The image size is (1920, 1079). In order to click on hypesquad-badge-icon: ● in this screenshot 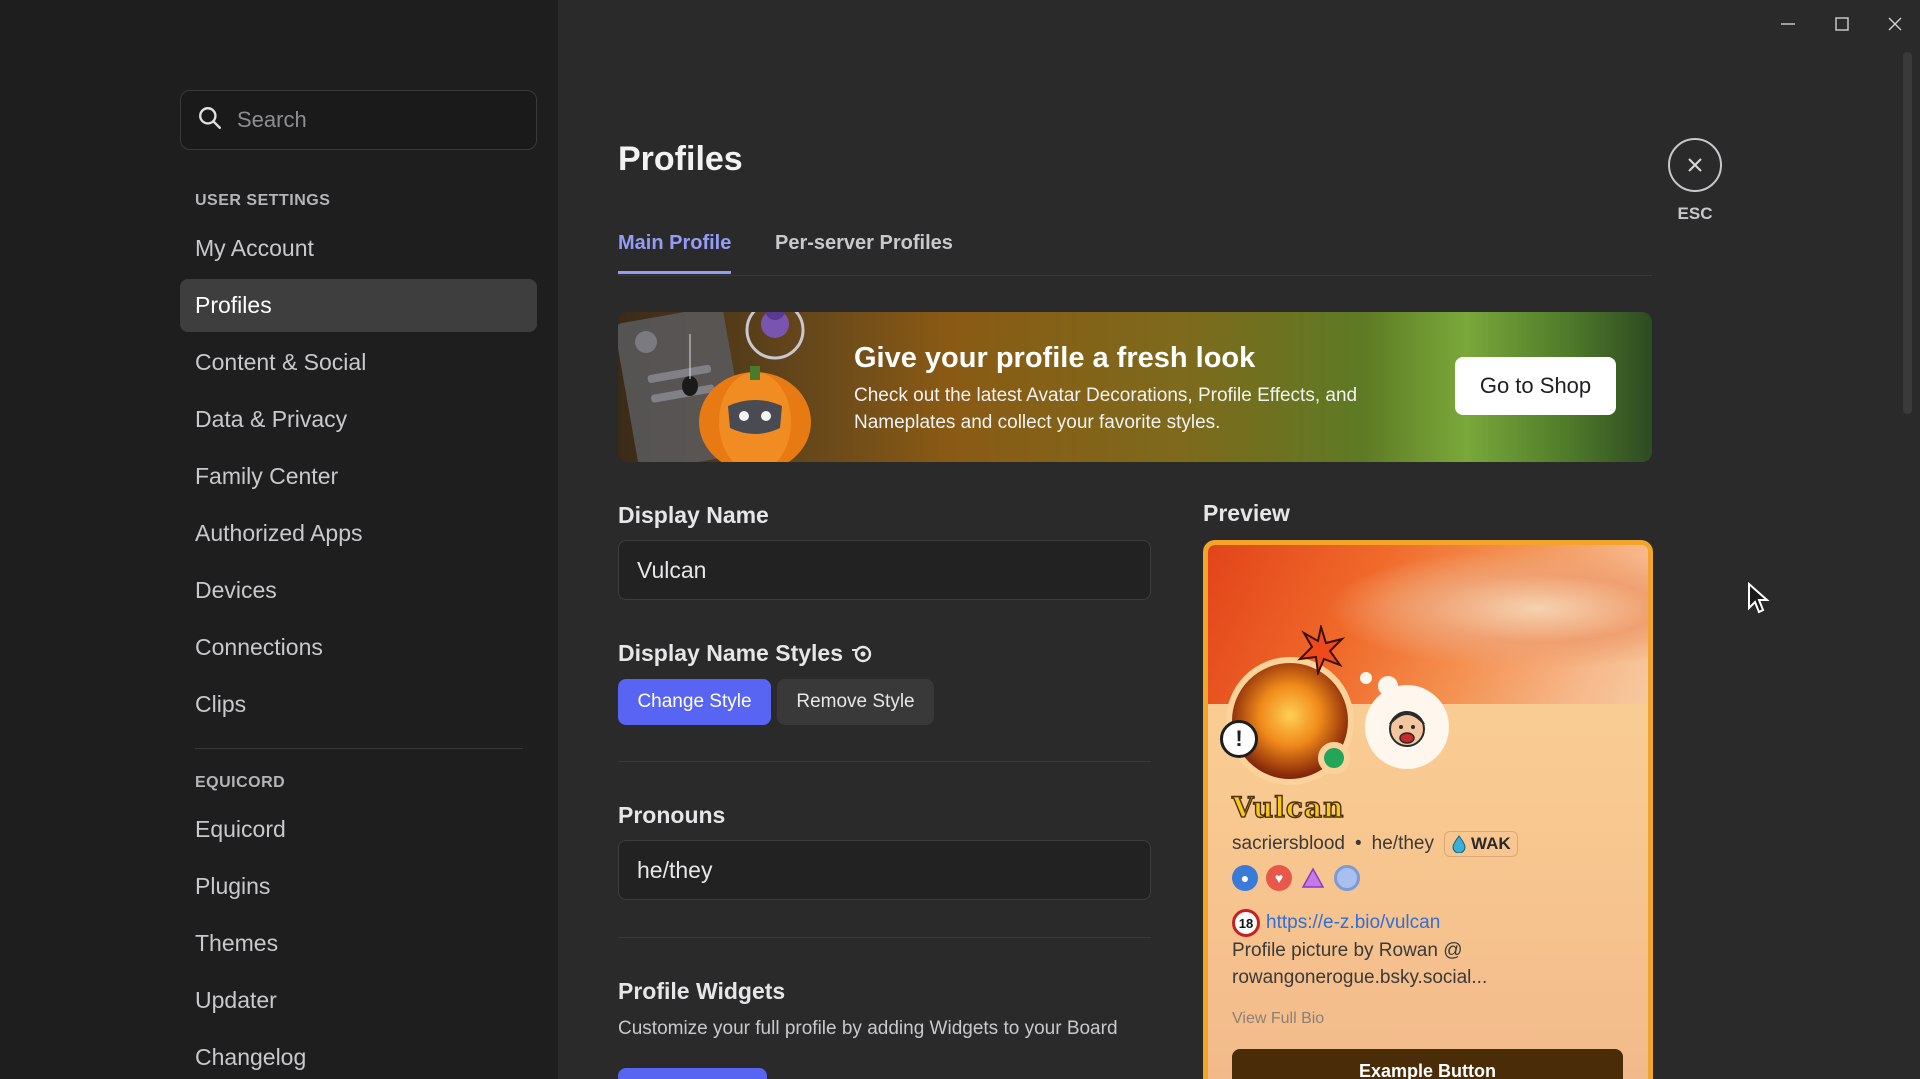, I will do `click(1245, 878)`.